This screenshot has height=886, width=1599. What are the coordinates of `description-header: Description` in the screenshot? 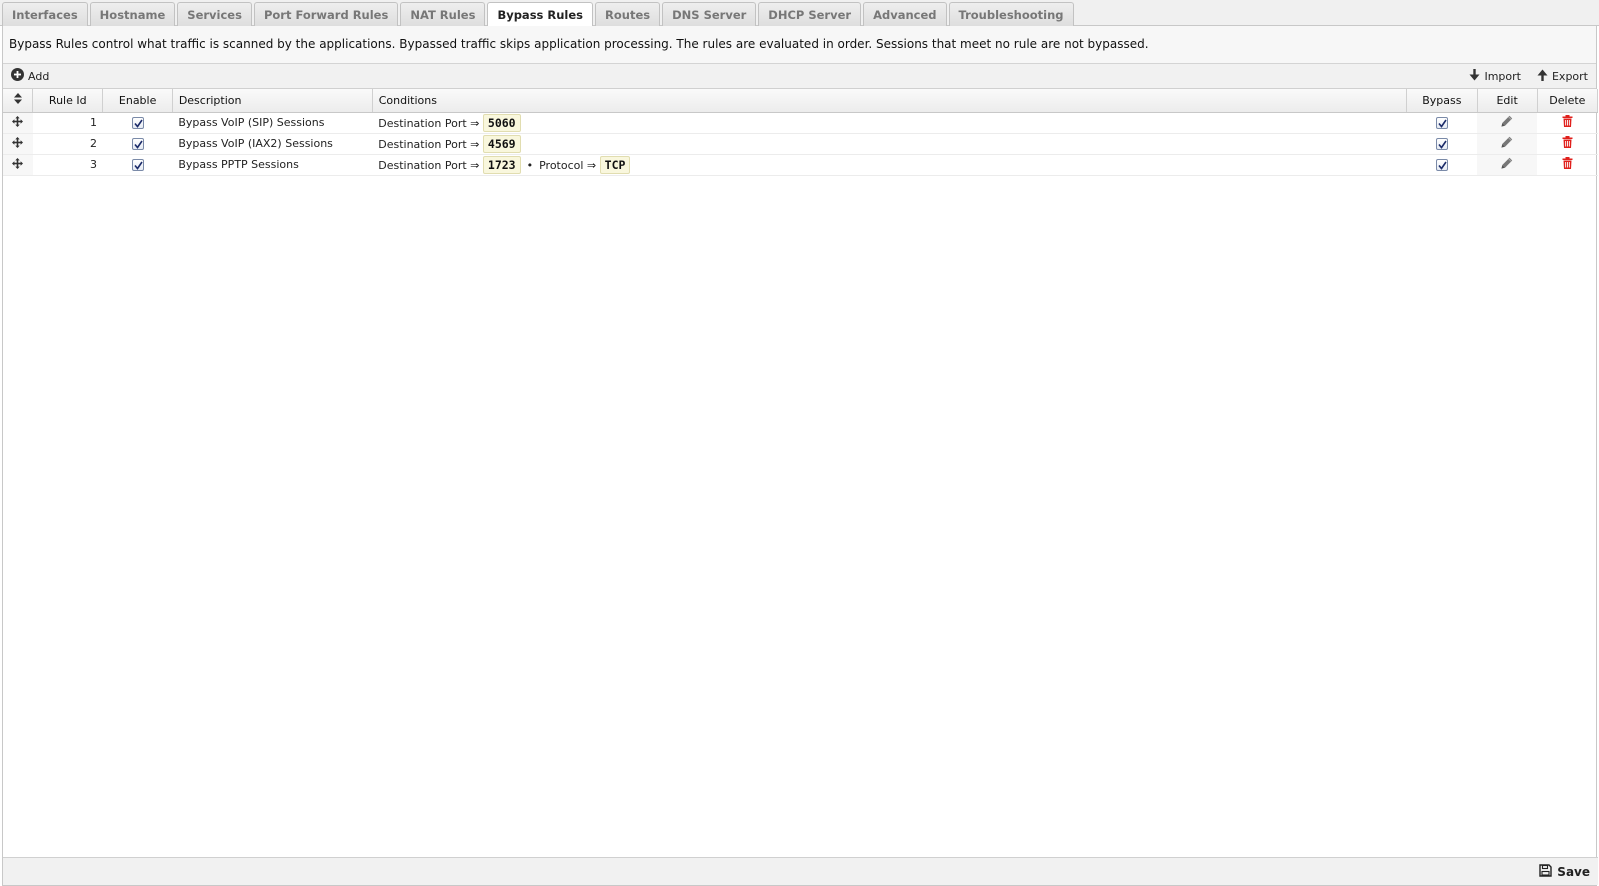 It's located at (272, 101).